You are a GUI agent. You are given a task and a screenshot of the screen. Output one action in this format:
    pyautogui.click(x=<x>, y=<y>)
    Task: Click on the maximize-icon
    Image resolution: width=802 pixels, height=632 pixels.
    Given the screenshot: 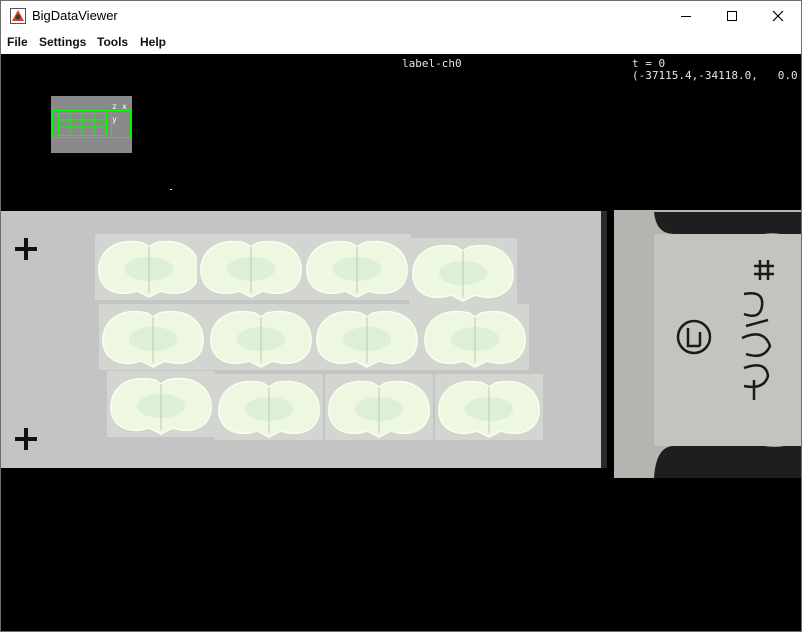 What is the action you would take?
    pyautogui.click(x=732, y=16)
    